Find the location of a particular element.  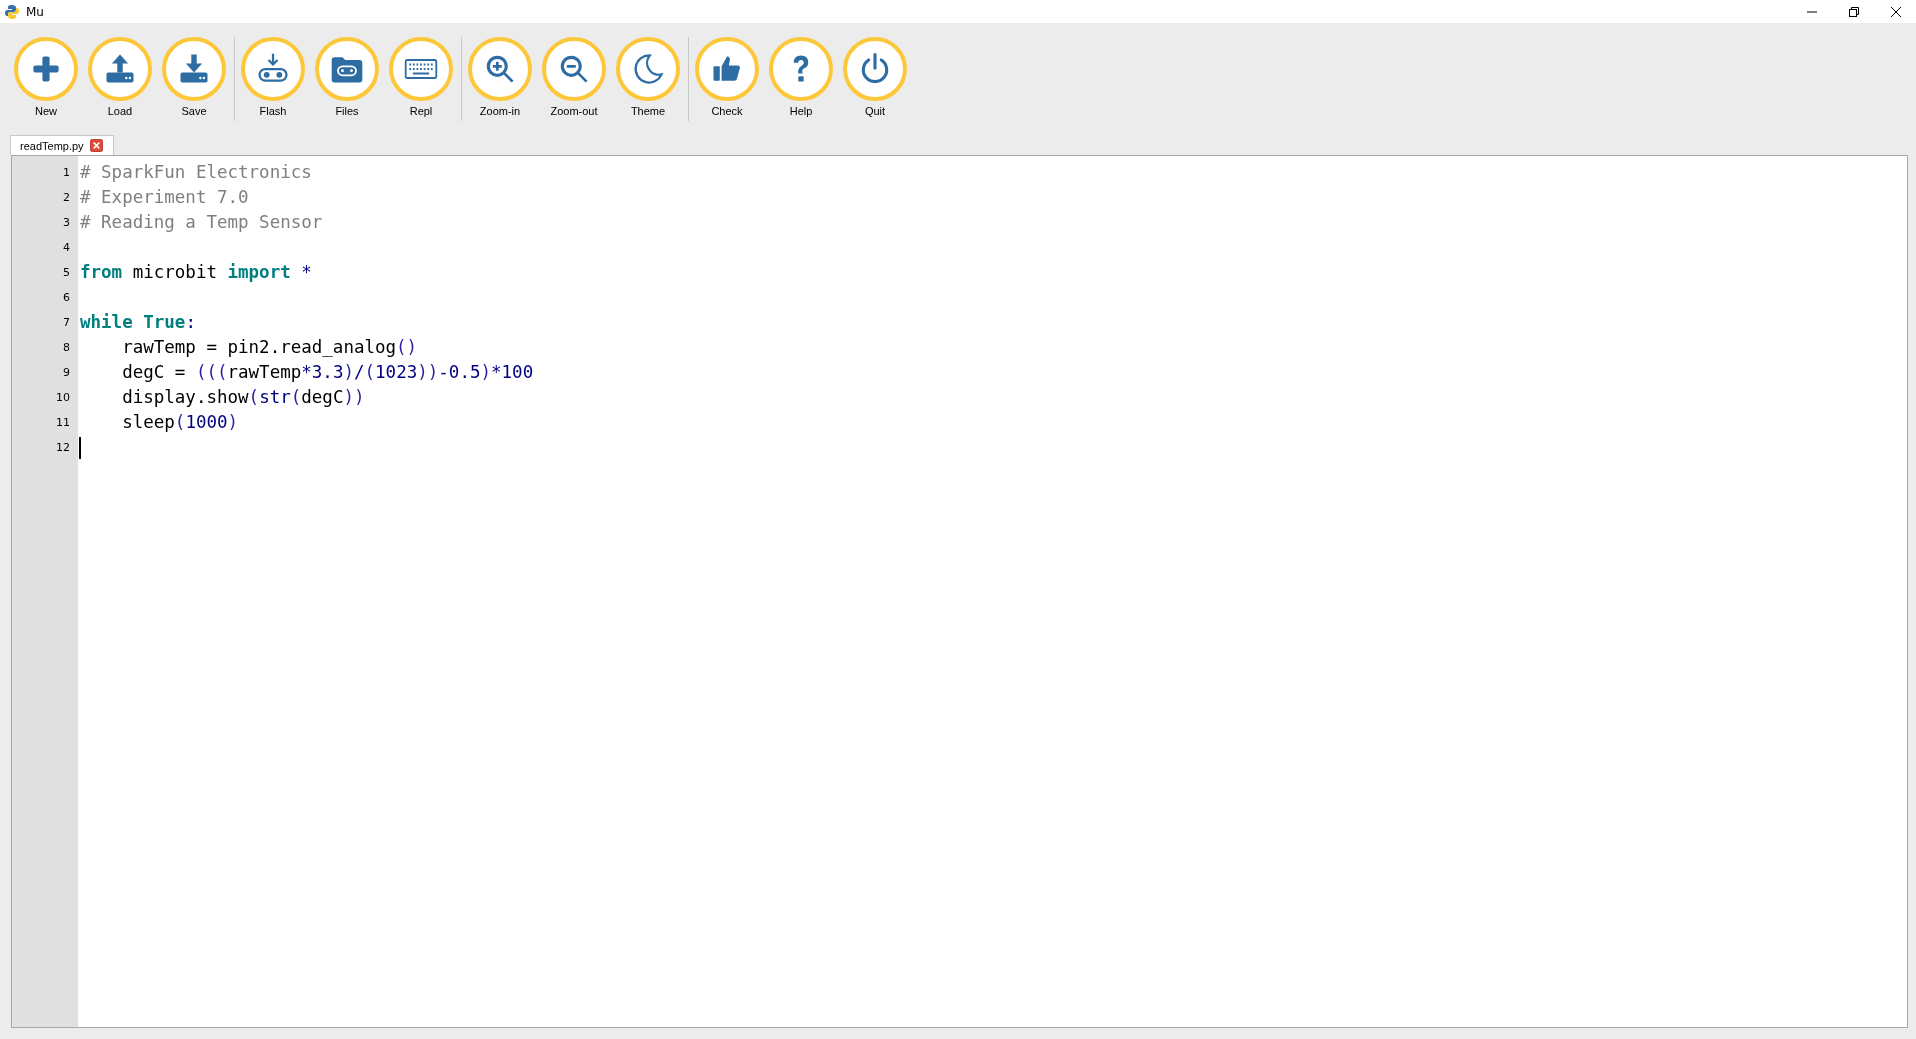

line-number: 12 is located at coordinates (63, 447).